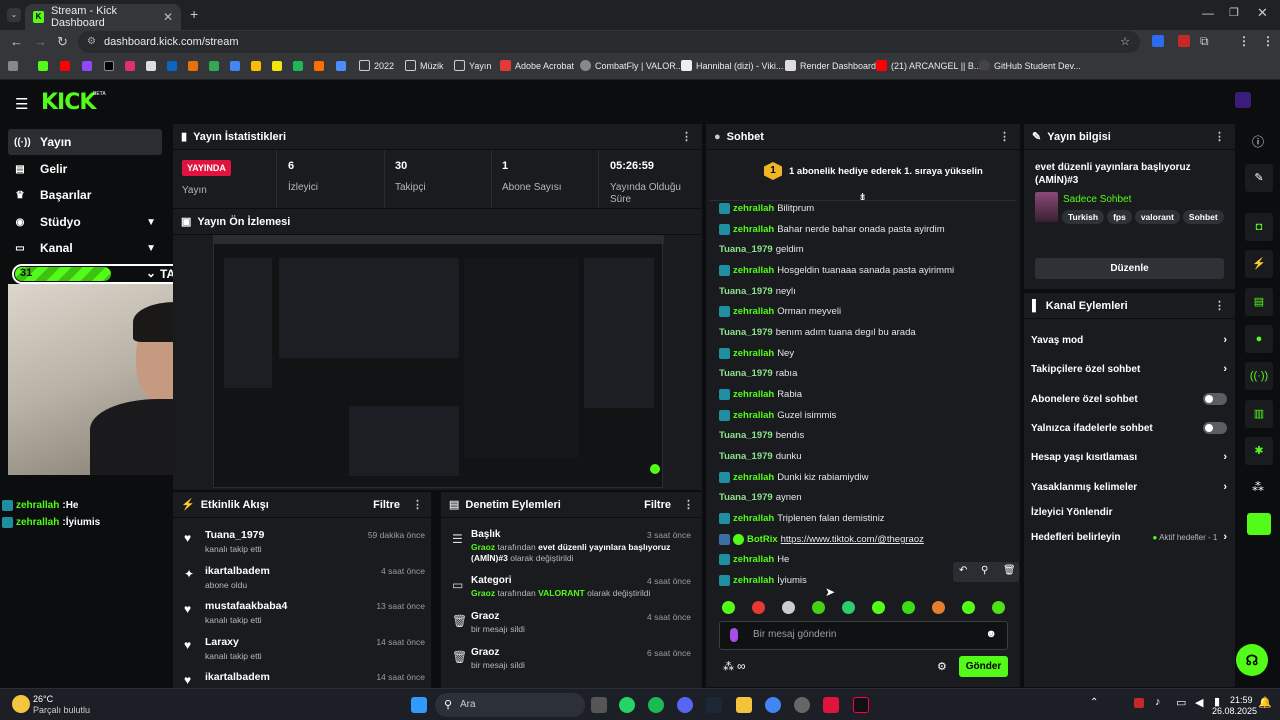 The height and width of the screenshot is (720, 1280). What do you see at coordinates (1234, 711) in the screenshot?
I see `clock-date: 26.08.2025` at bounding box center [1234, 711].